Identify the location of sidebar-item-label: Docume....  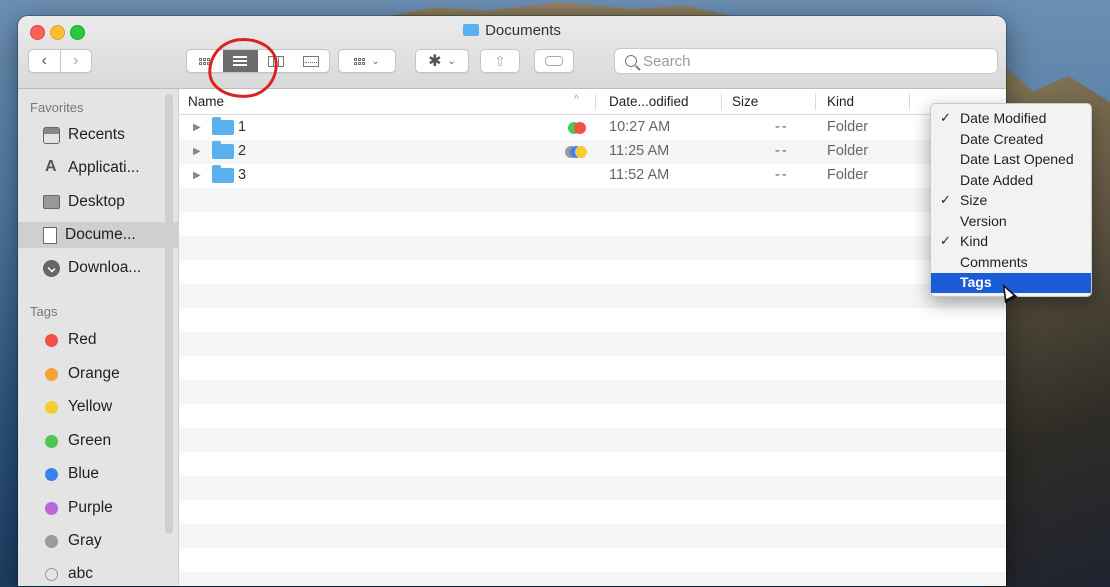
(100, 234).